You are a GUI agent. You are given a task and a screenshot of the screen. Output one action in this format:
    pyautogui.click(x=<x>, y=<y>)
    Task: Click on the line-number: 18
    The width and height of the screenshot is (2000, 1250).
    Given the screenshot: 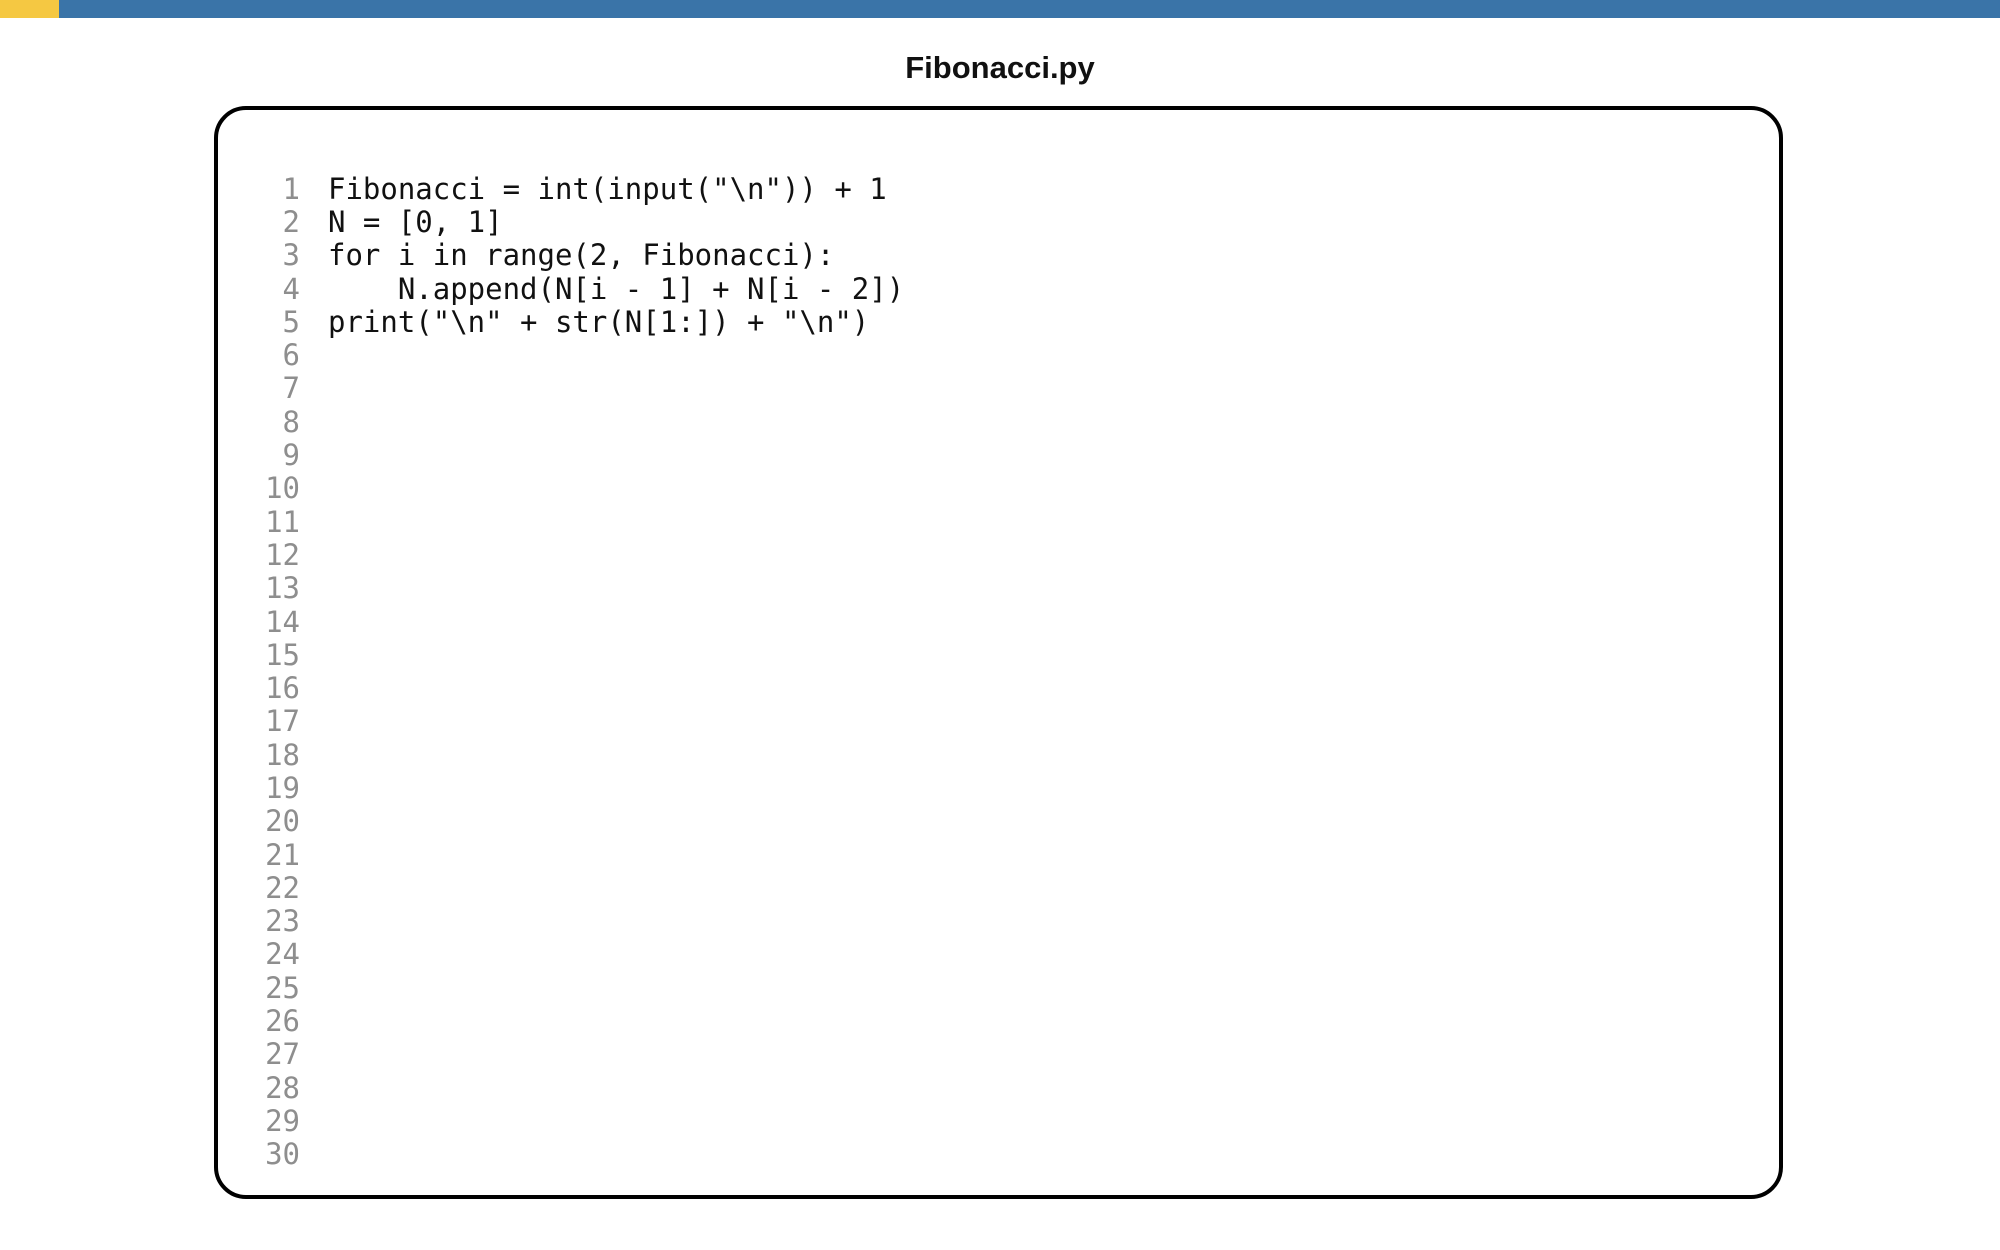 What is the action you would take?
    pyautogui.click(x=282, y=754)
    